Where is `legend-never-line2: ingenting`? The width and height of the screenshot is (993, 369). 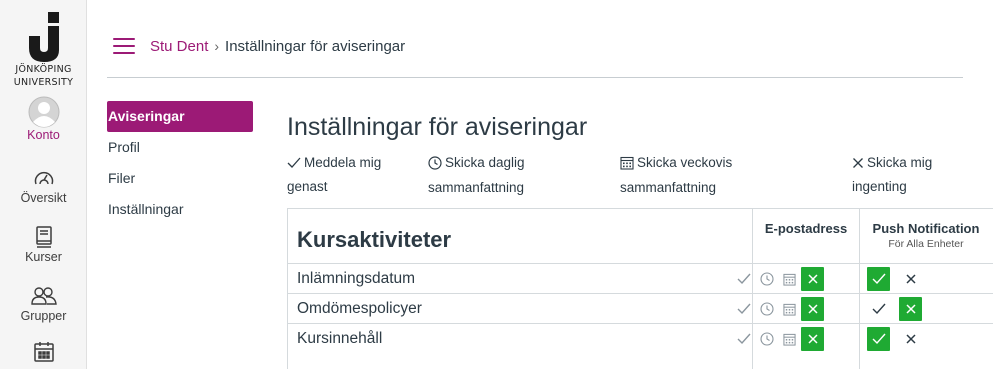
legend-never-line2: ingenting is located at coordinates (879, 186).